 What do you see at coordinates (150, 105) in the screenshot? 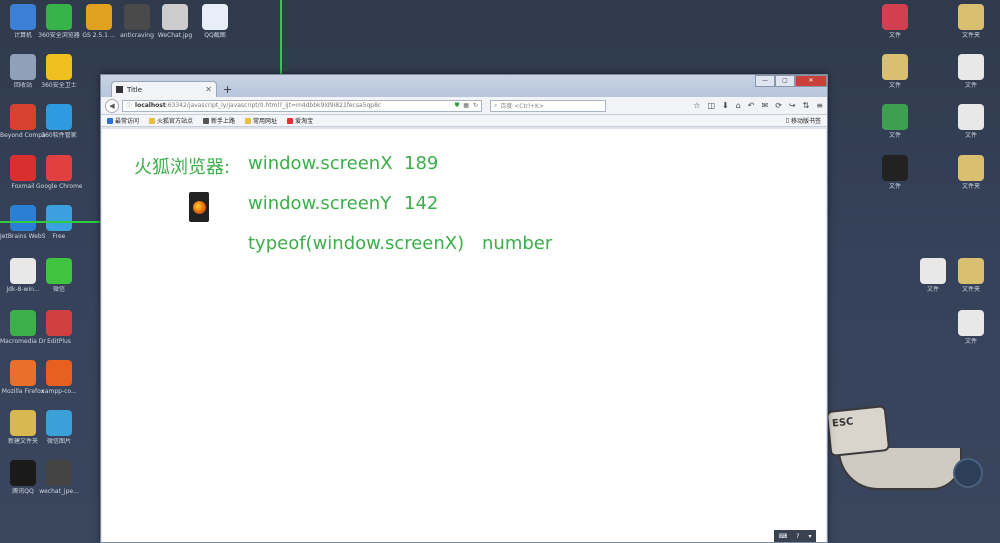
I see `url-host: localhost` at bounding box center [150, 105].